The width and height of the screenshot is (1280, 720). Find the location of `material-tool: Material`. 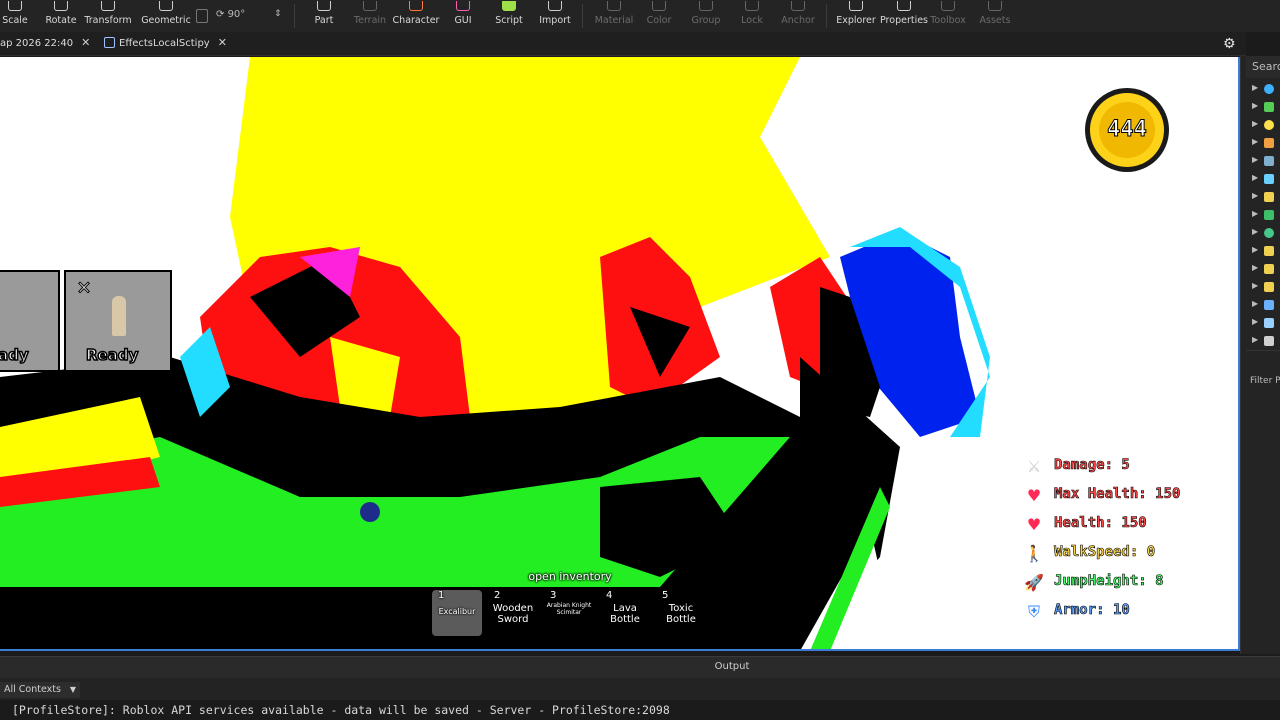

material-tool: Material is located at coordinates (614, 16).